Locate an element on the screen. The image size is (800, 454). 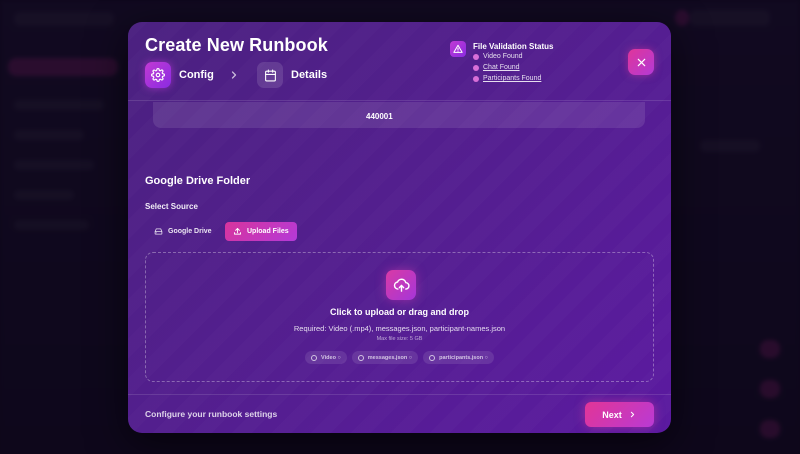
dropzone-max-size: Max file size: 5 GB is located at coordinates (399, 339).